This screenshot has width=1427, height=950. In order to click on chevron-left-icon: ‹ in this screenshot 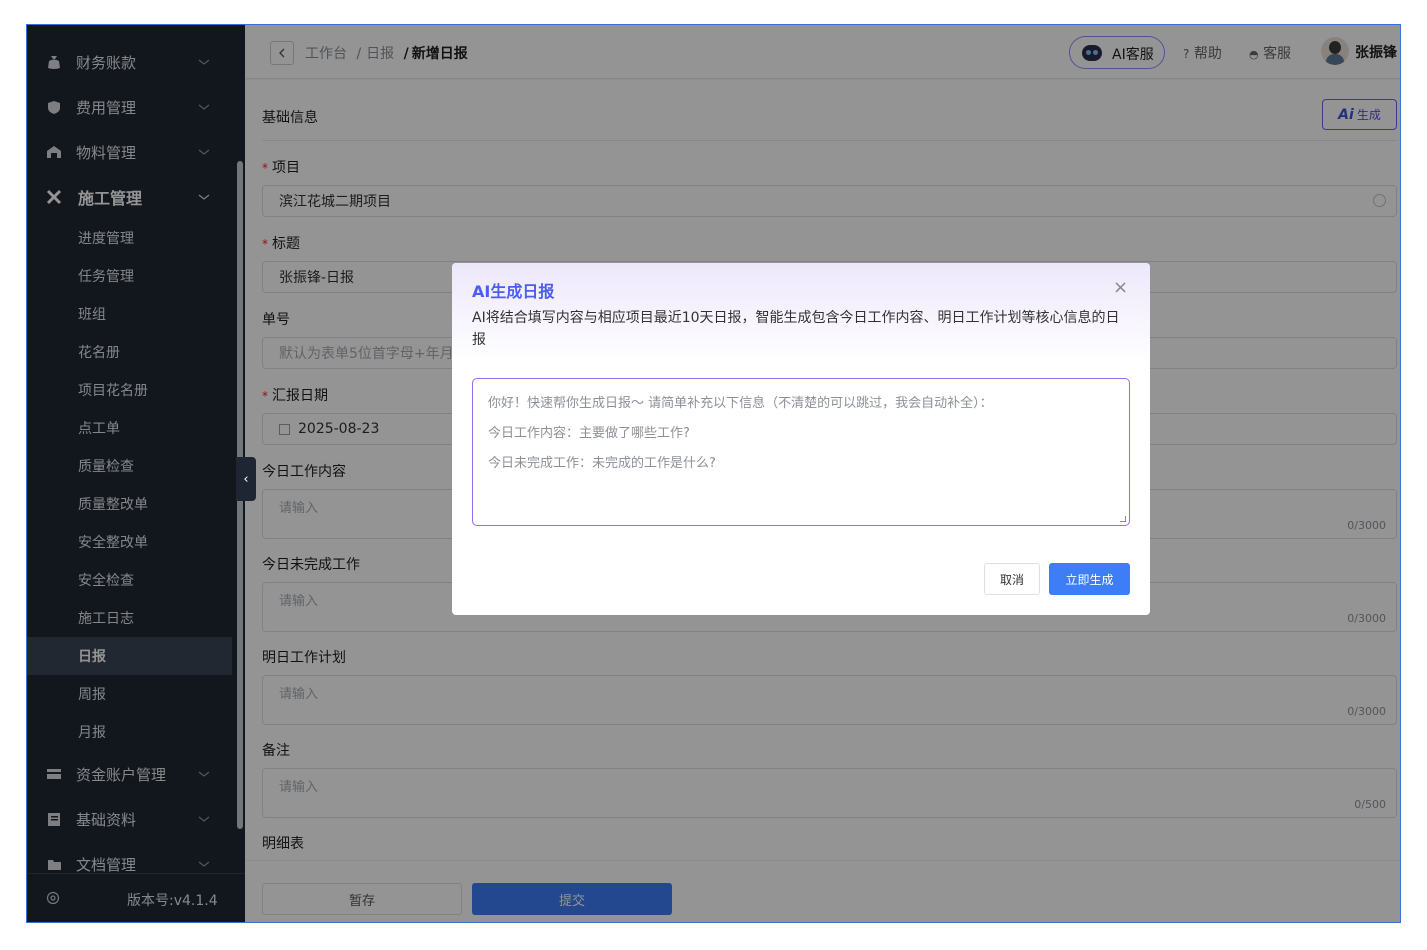, I will do `click(246, 479)`.